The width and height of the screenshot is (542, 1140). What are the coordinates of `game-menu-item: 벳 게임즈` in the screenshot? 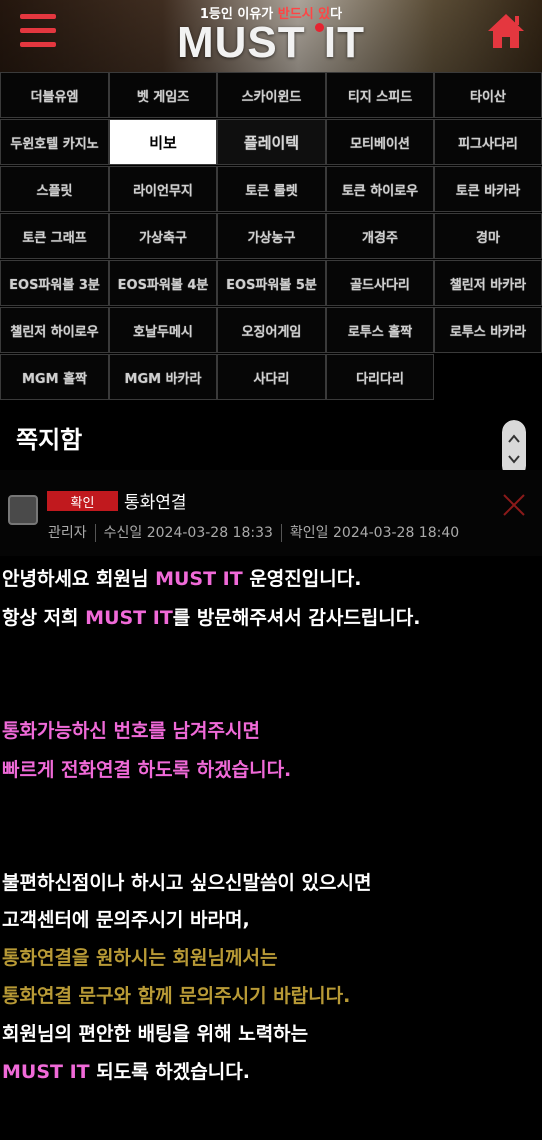 It's located at (163, 95).